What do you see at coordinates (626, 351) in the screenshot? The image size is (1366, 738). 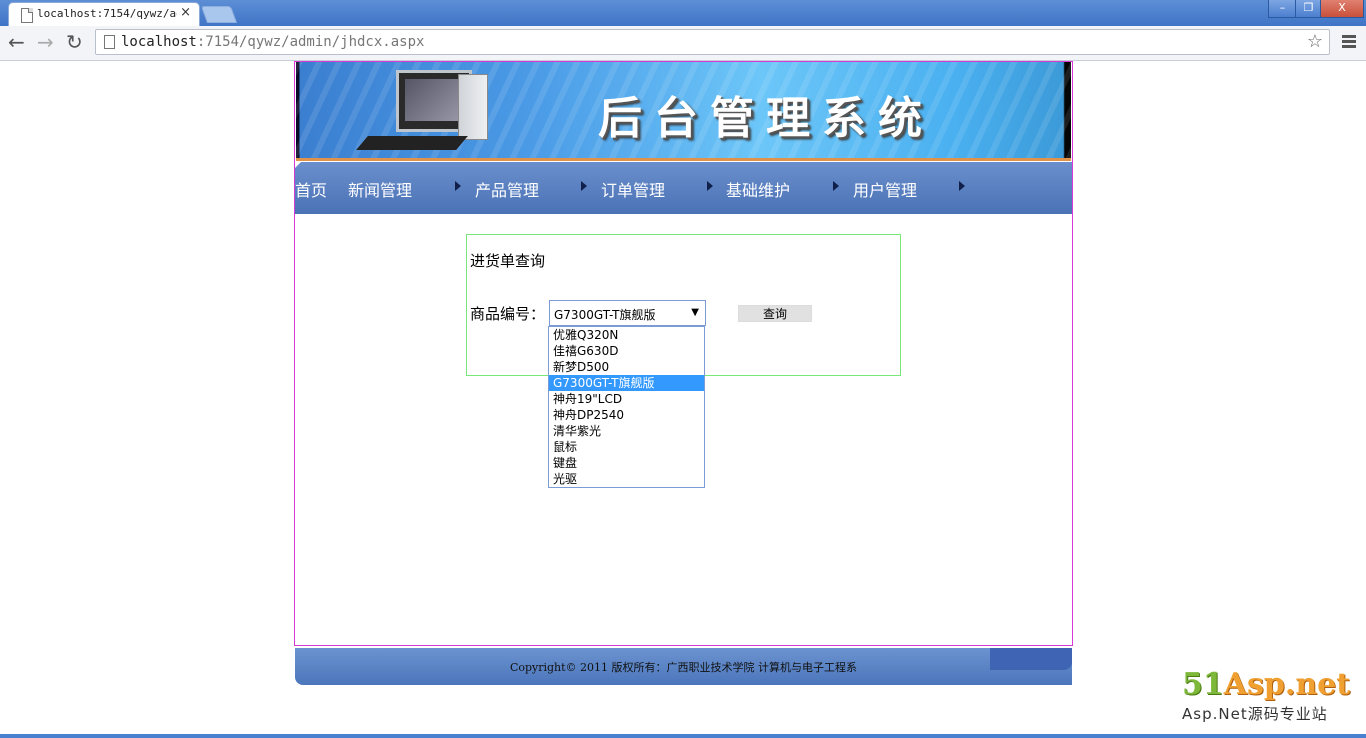 I see `dropdown-option: 佳禧G630D` at bounding box center [626, 351].